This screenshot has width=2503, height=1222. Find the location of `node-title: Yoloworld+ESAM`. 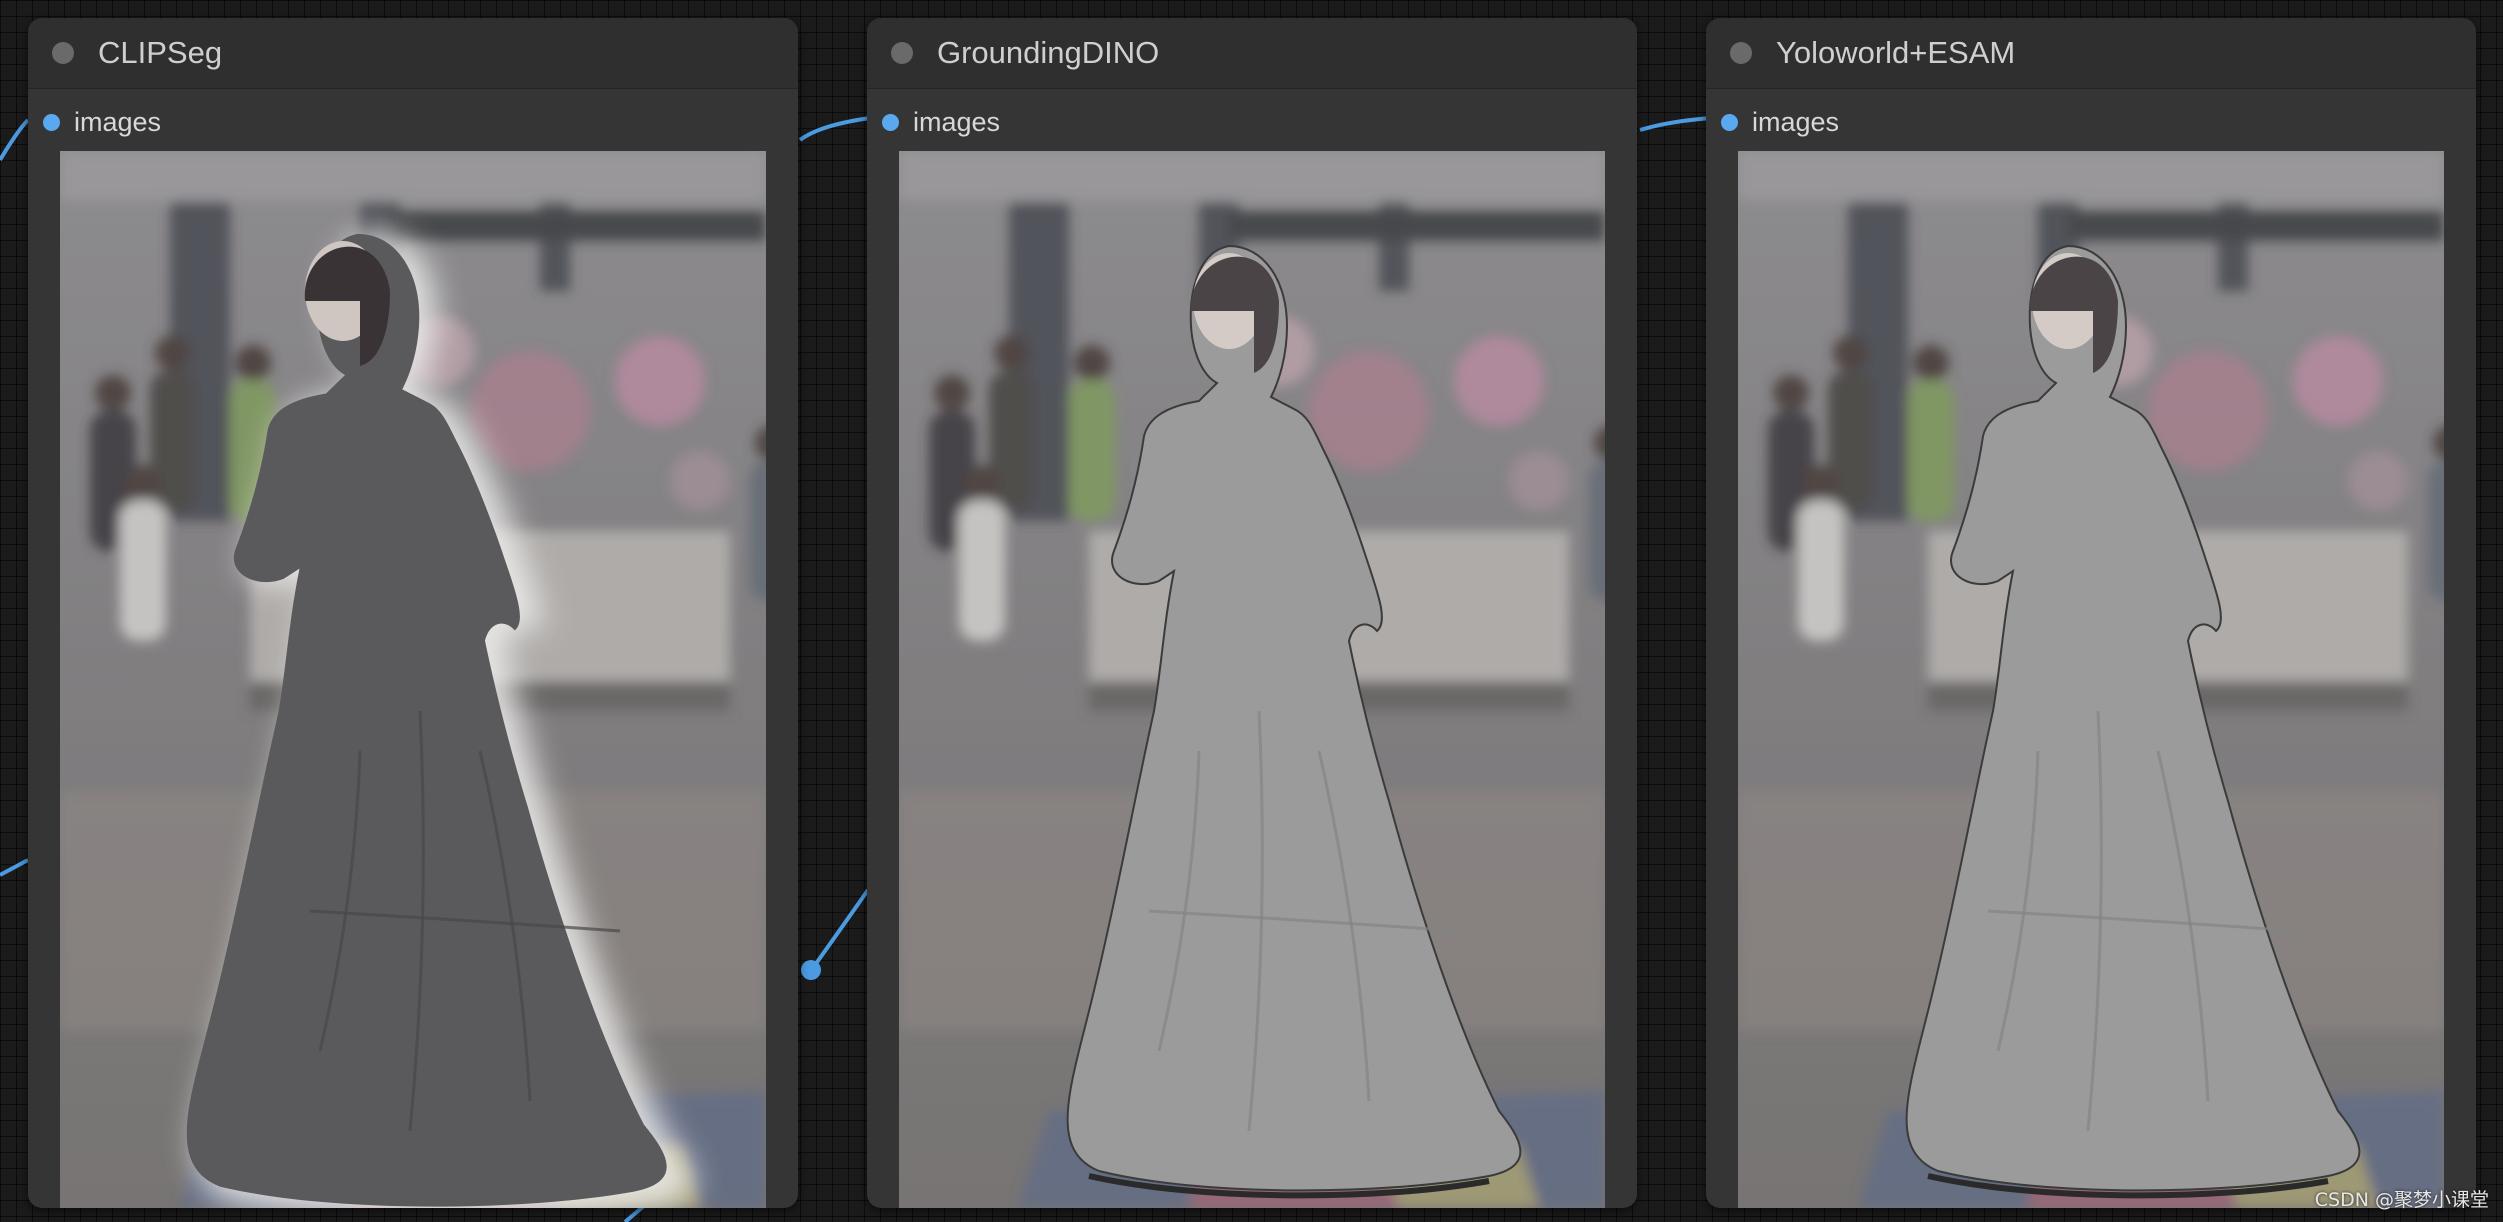

node-title: Yoloworld+ESAM is located at coordinates (1896, 52).